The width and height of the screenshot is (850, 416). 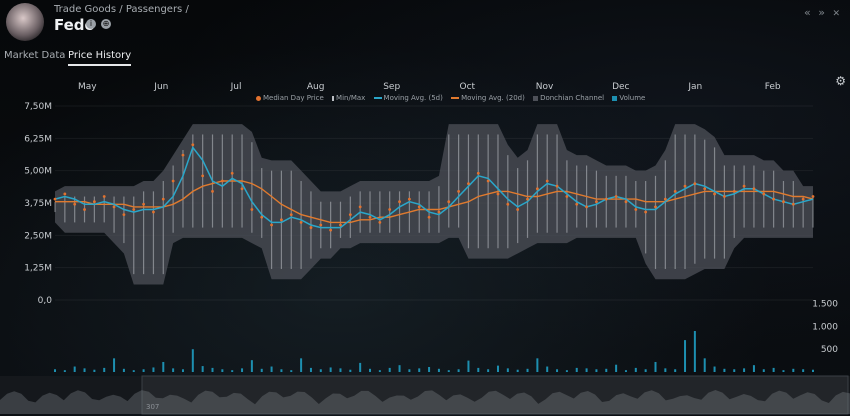 I want to click on y-tick-label: 2,50M, so click(x=38, y=236).